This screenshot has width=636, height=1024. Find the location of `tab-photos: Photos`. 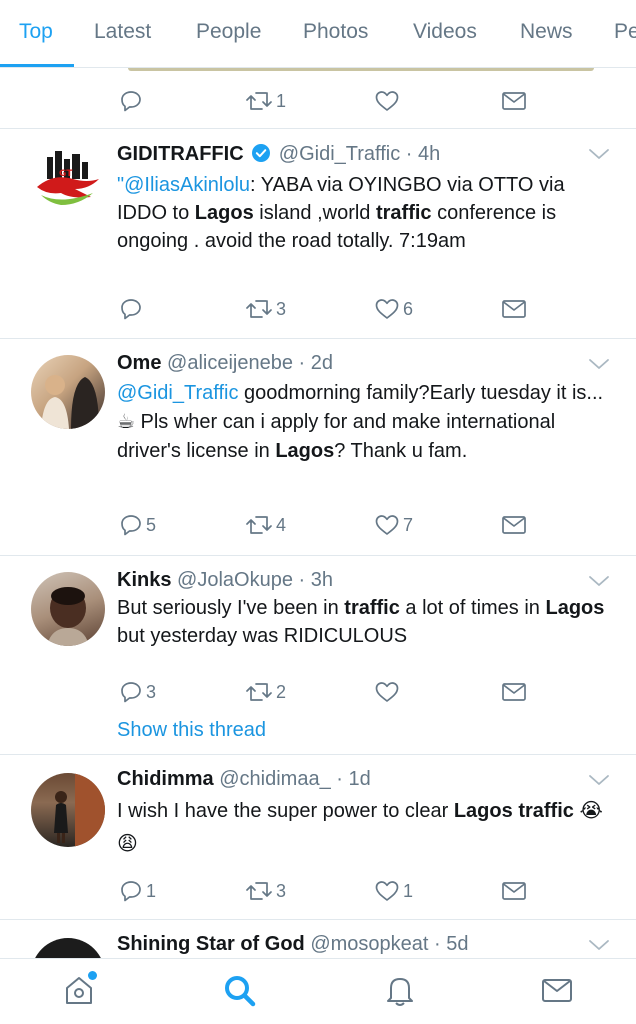

tab-photos: Photos is located at coordinates (335, 32).